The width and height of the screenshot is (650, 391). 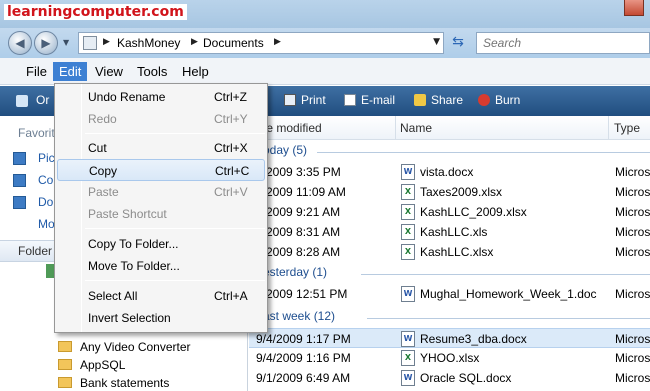 What do you see at coordinates (449, 274) in the screenshot?
I see `group-header-yesterday: esterday (1)` at bounding box center [449, 274].